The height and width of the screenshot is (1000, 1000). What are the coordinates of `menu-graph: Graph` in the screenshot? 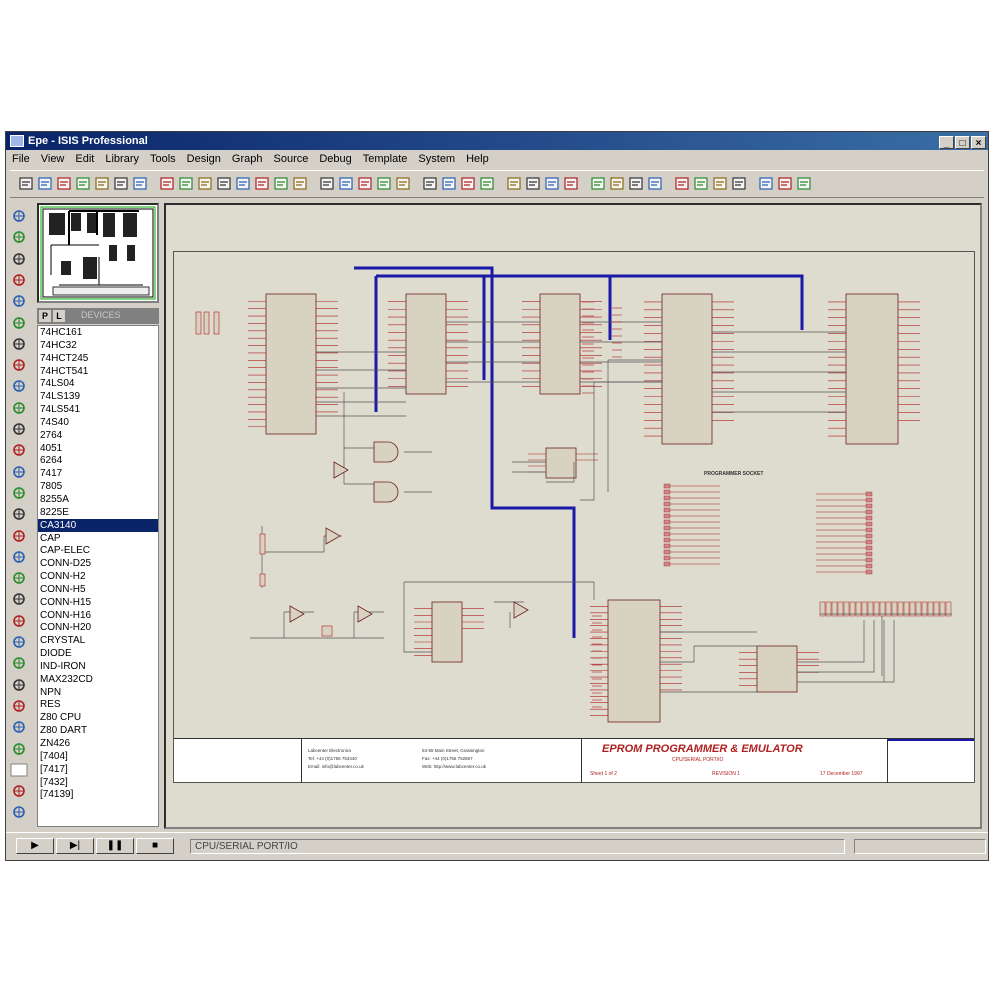 It's located at (247, 157).